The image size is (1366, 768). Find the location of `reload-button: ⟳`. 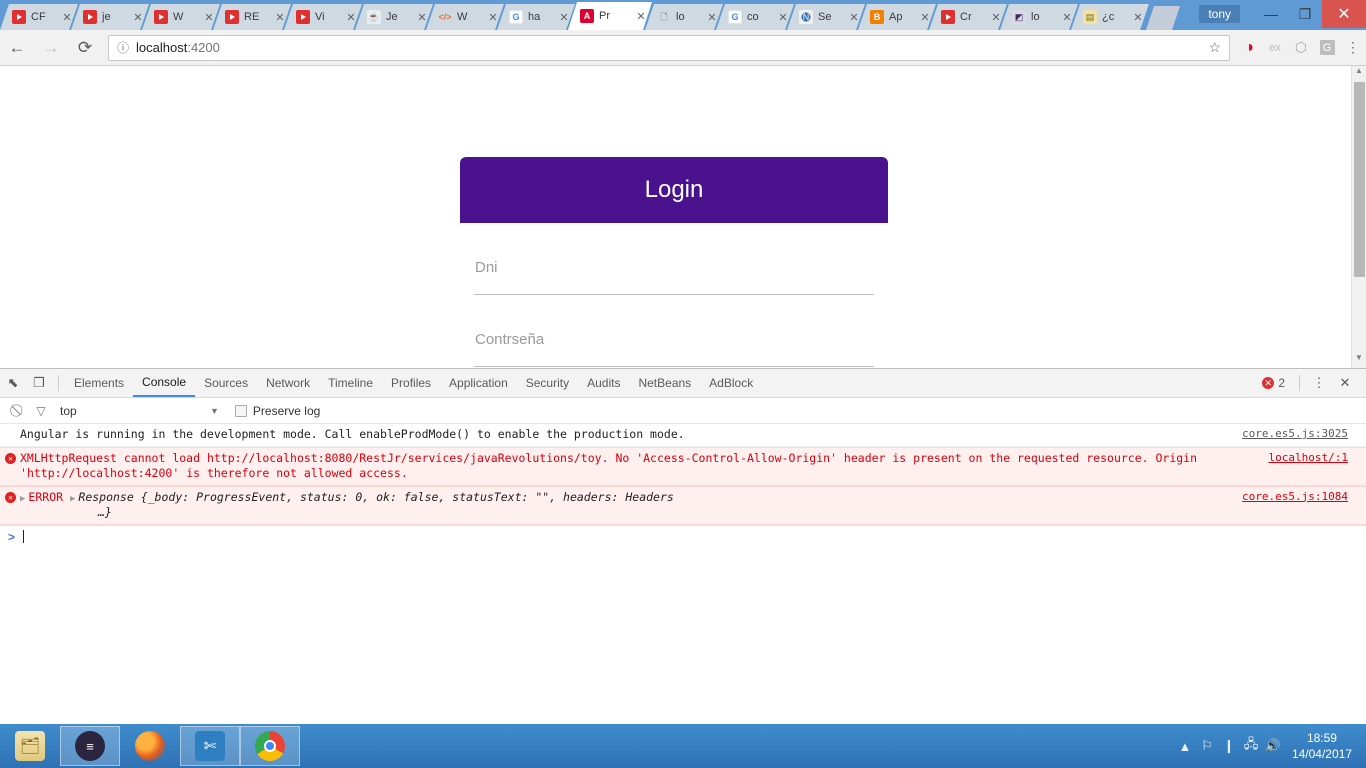

reload-button: ⟳ is located at coordinates (85, 48).